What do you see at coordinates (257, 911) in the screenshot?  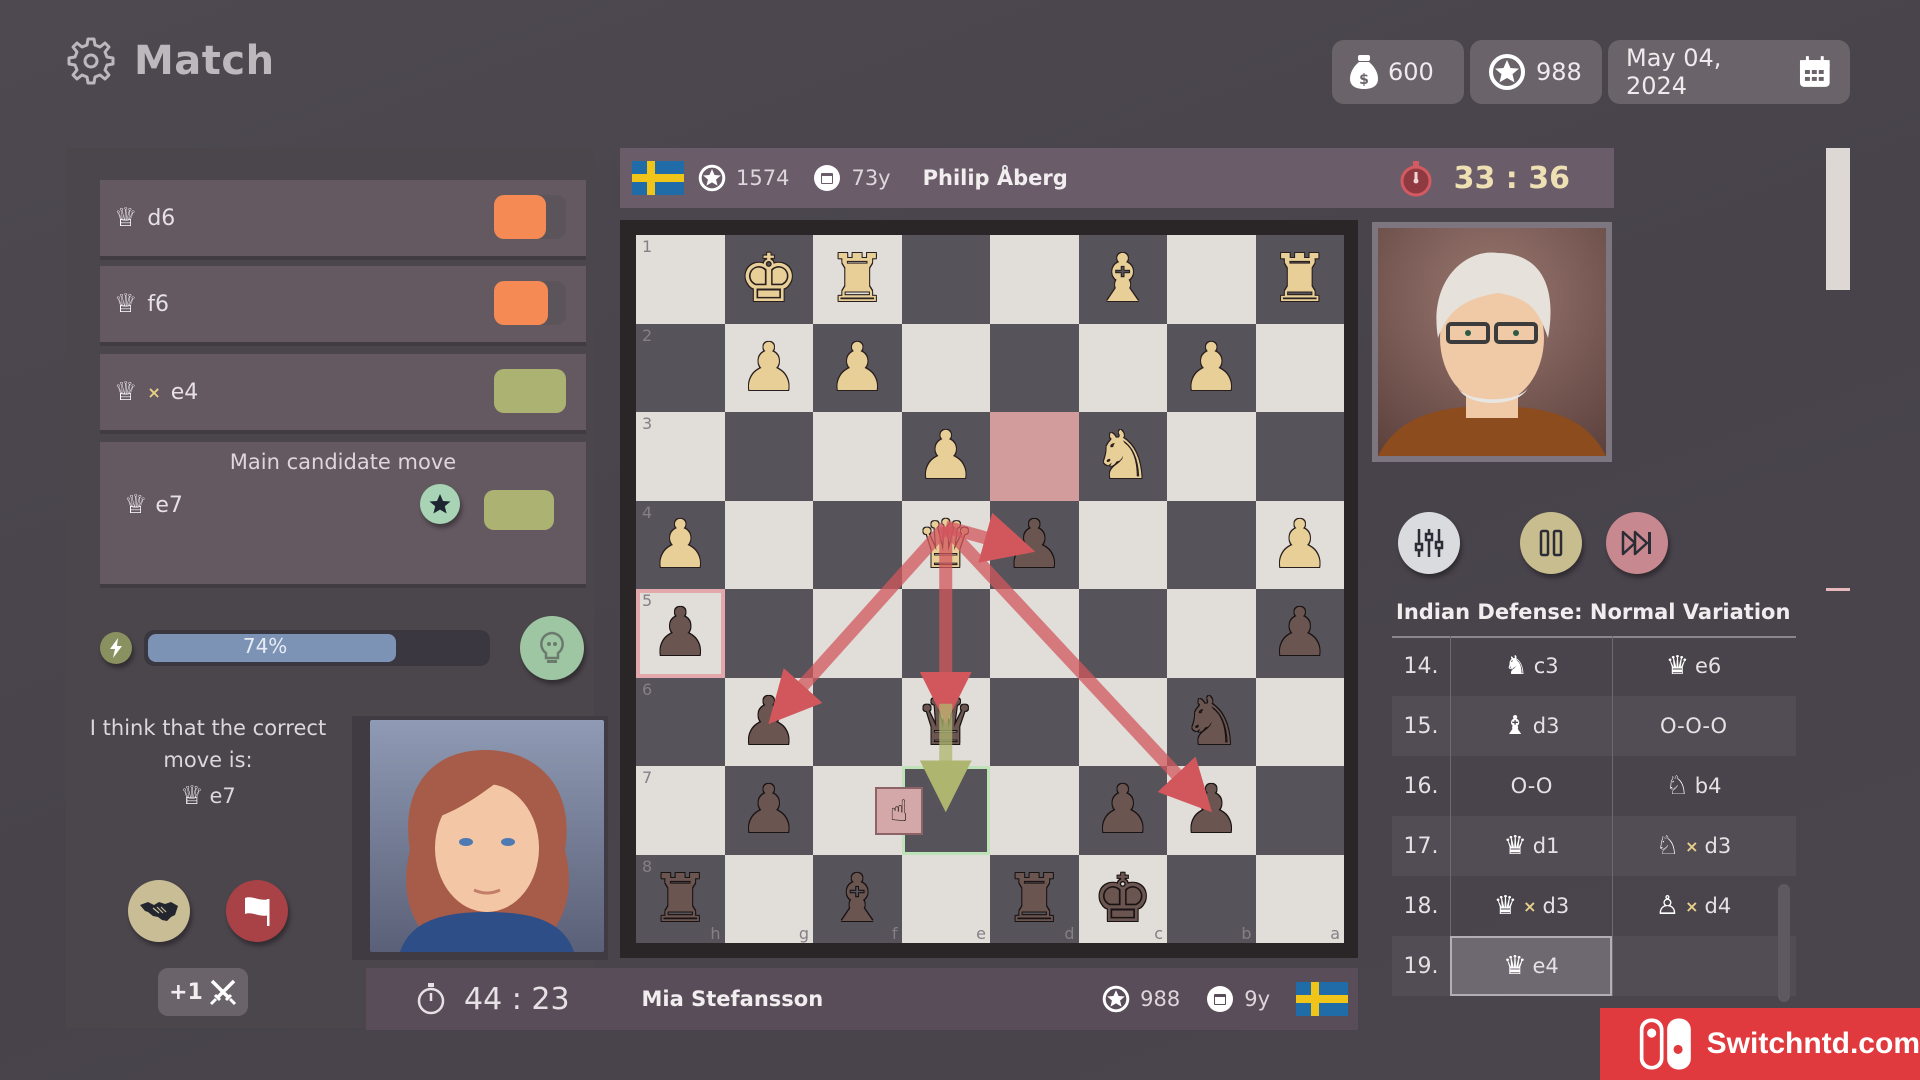 I see `resign-button` at bounding box center [257, 911].